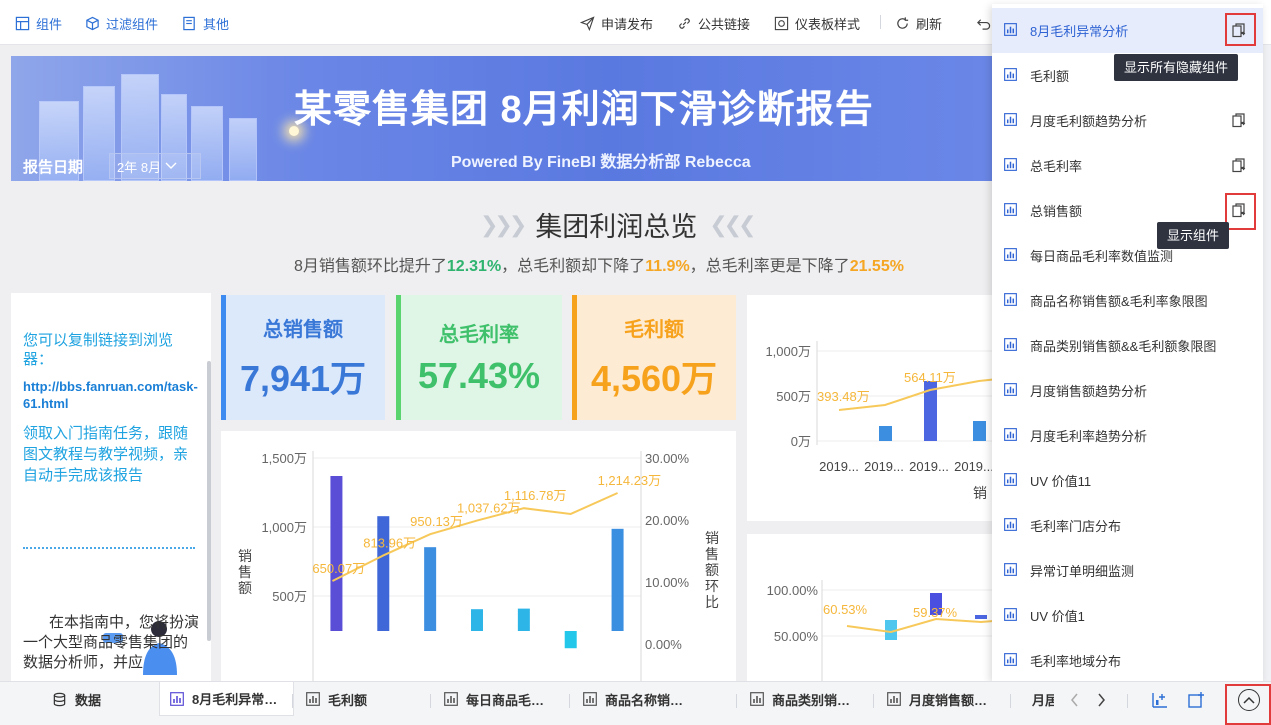 This screenshot has height=725, width=1271. Describe the element at coordinates (289, 596) in the screenshot. I see `y-tick-label: 500万` at that location.